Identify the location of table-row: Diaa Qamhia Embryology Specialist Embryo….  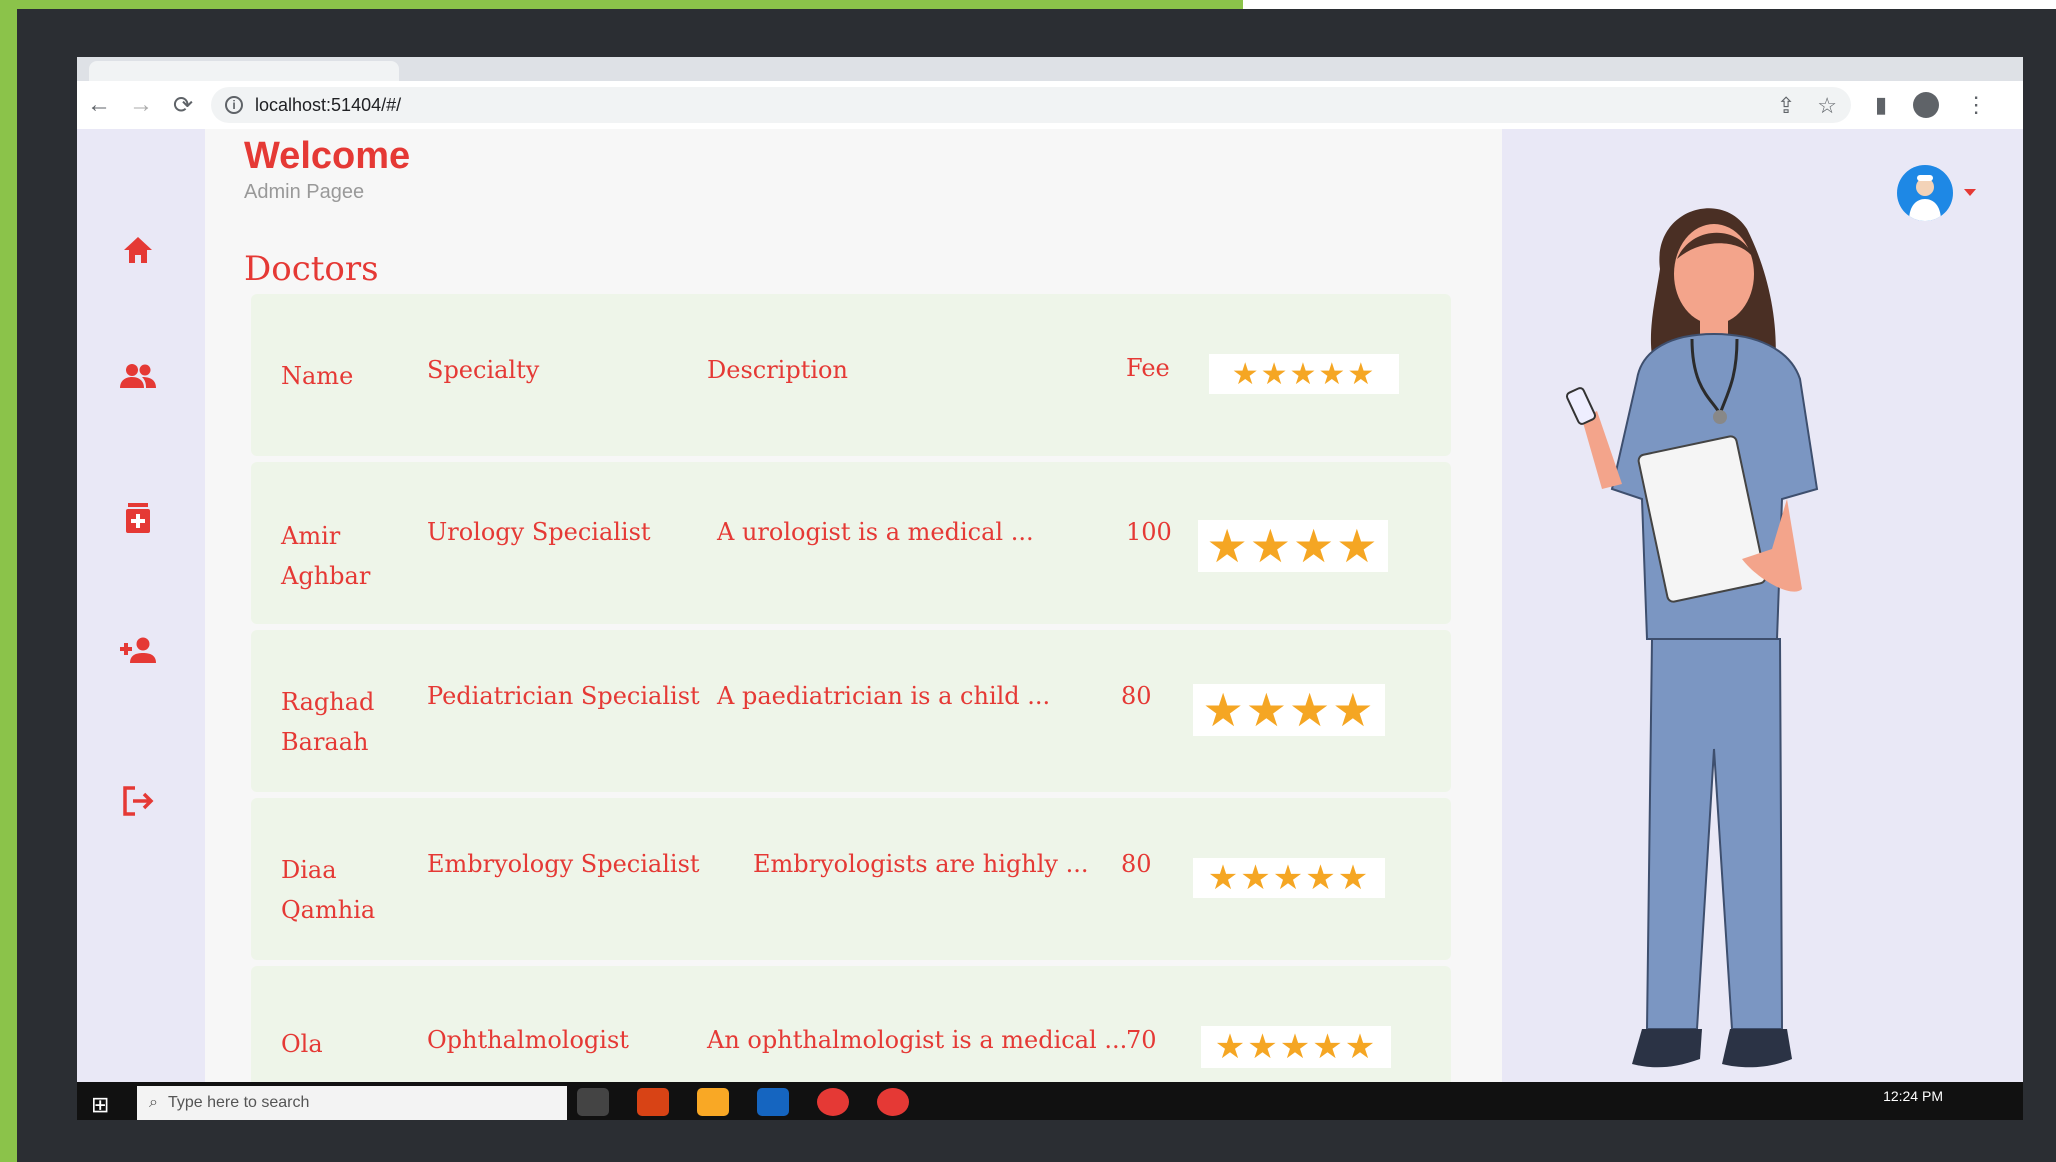
(851, 879).